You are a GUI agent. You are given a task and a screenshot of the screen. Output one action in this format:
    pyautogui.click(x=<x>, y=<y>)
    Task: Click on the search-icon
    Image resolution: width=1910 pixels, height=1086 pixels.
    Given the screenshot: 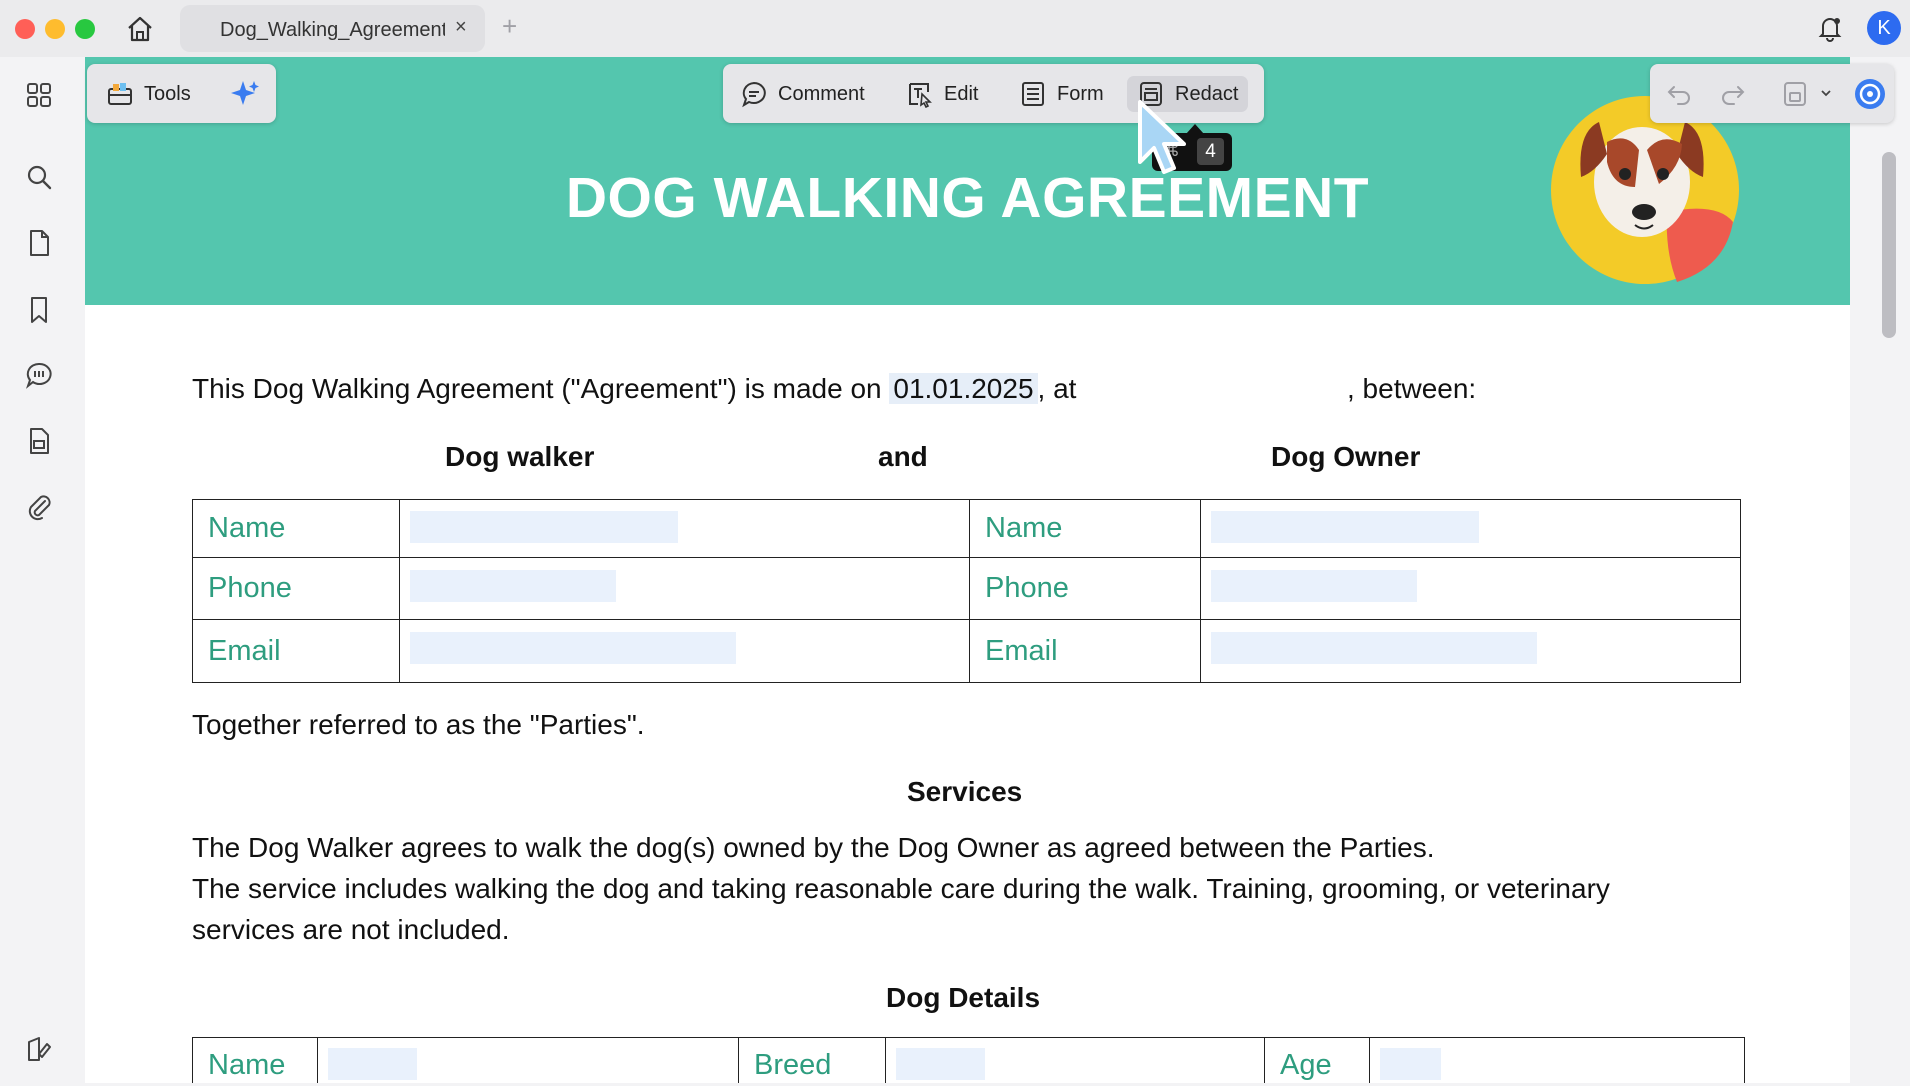 What is the action you would take?
    pyautogui.click(x=39, y=177)
    